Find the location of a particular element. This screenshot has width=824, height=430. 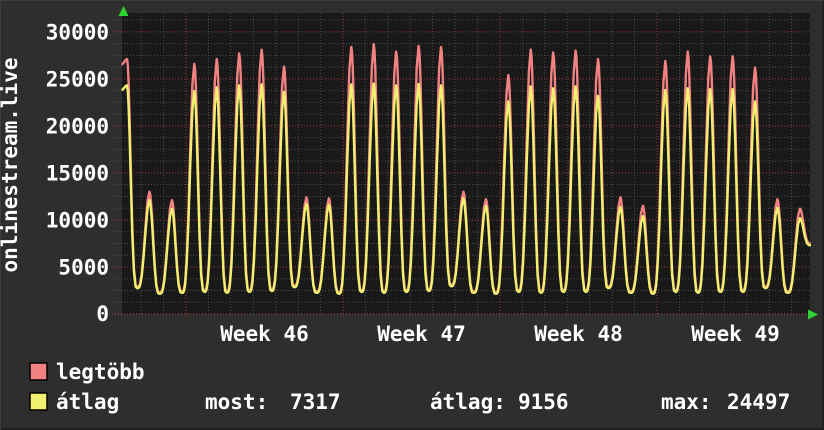

stat-most-label: most: is located at coordinates (236, 402).